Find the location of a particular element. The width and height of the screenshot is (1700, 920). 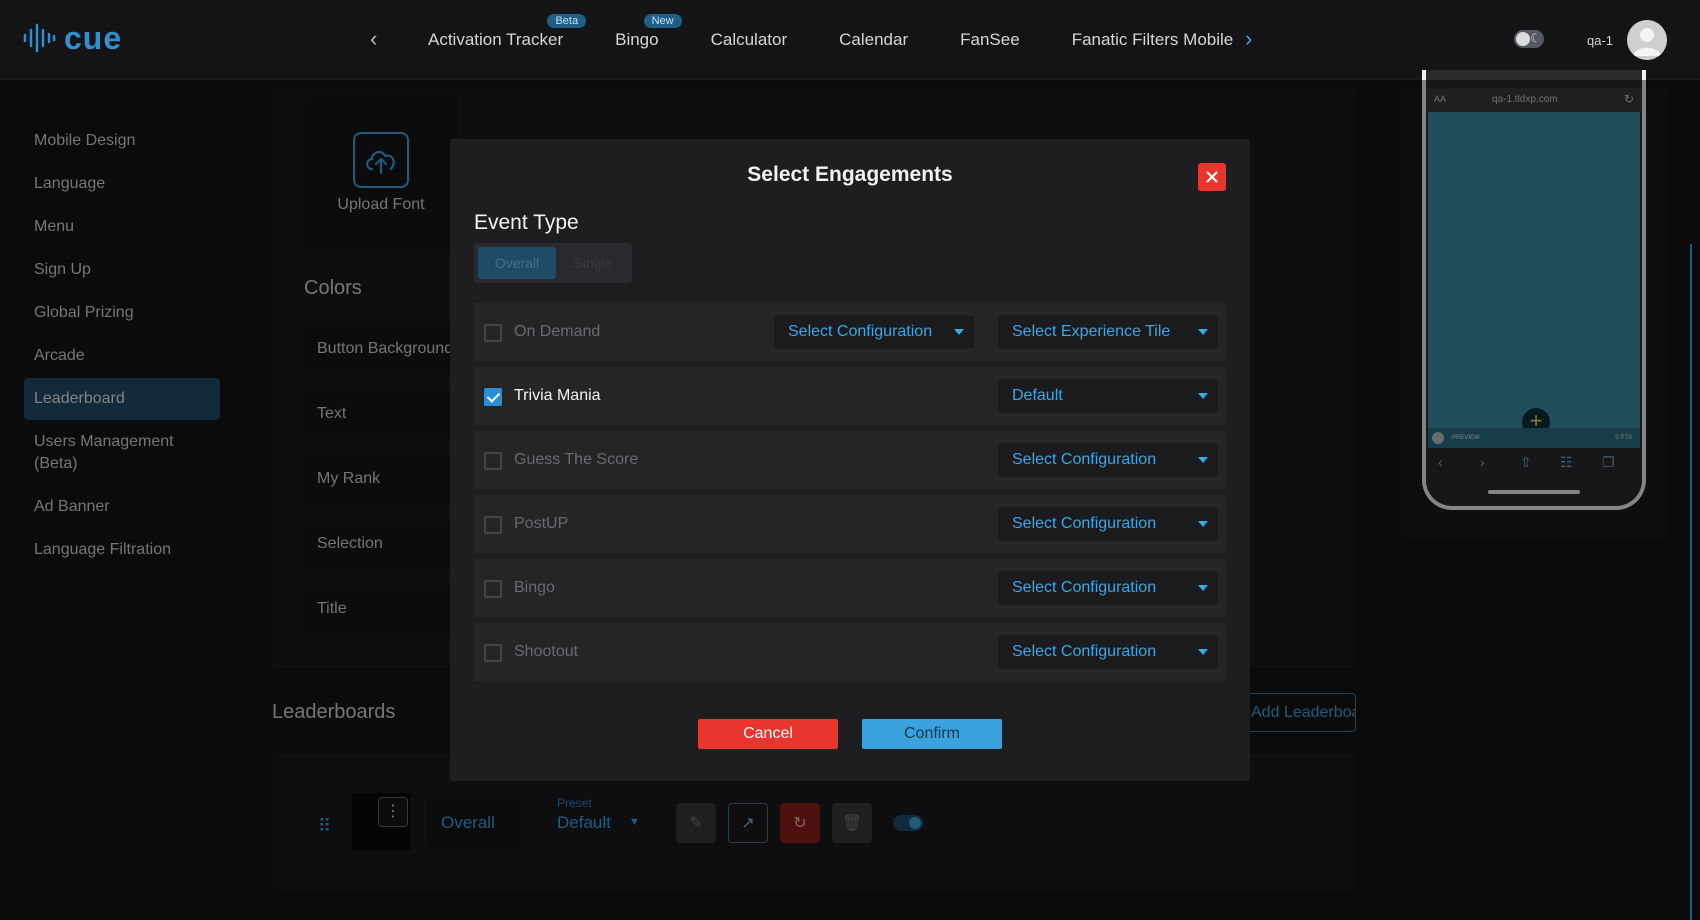

logo-text: cue is located at coordinates (93, 38).